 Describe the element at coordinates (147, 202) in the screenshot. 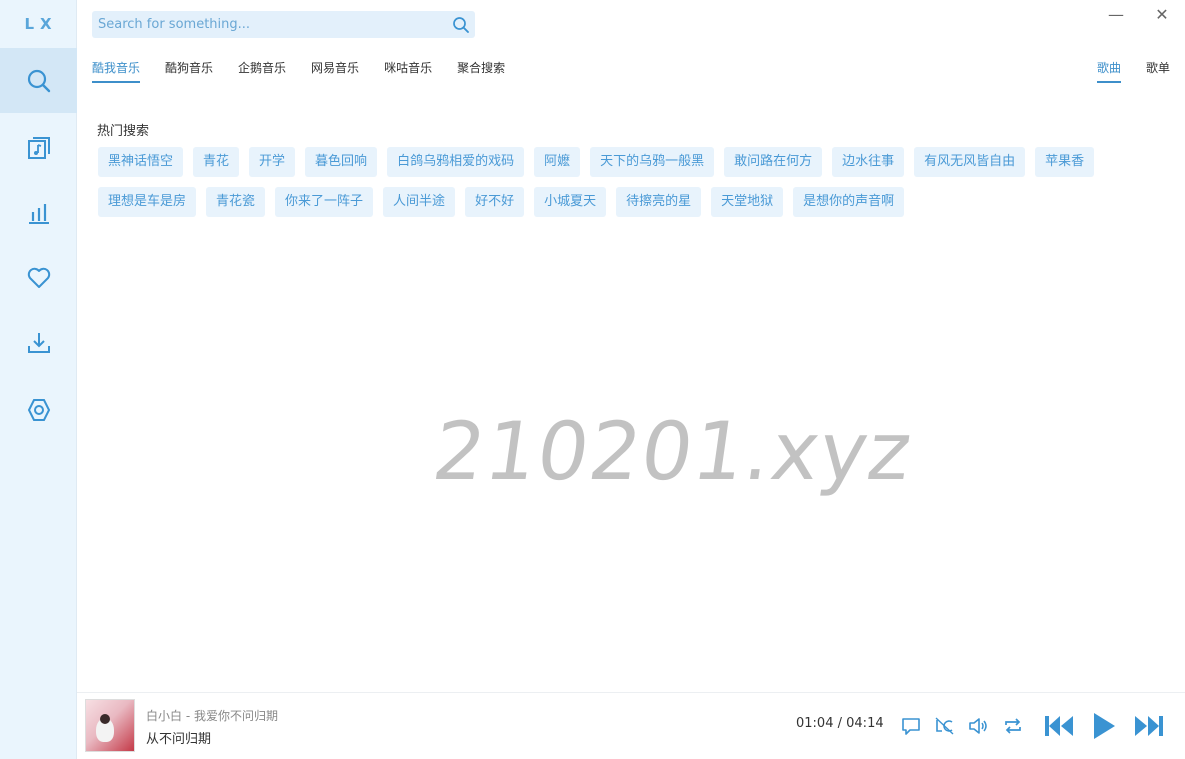

I see `hot-tag: 理想是车是房` at that location.